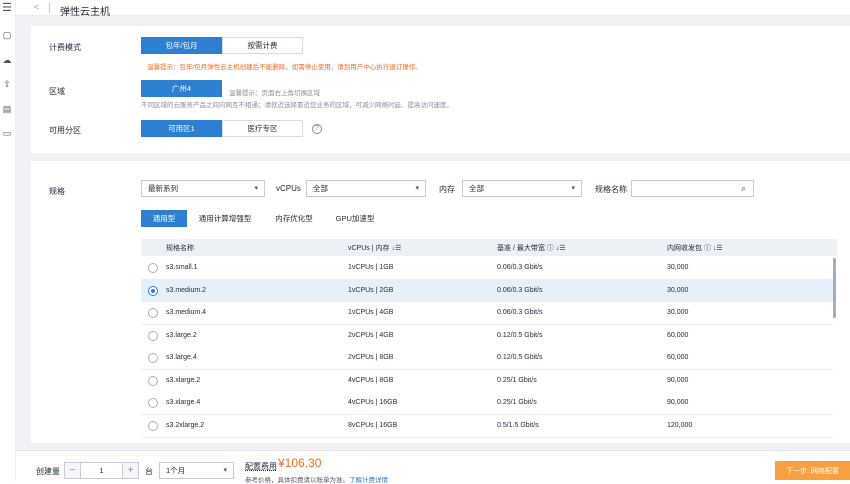 Image resolution: width=850 pixels, height=484 pixels. I want to click on col-bandwidth-header: 基准 / 最大带宽 ⓘ ↓☰, so click(531, 248).